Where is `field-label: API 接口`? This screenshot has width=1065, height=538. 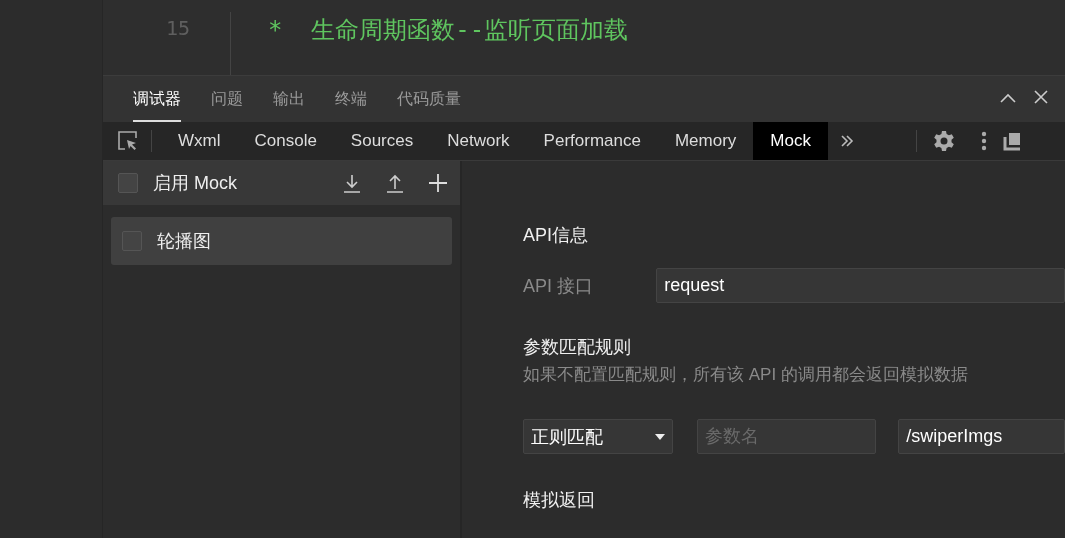
field-label: API 接口 is located at coordinates (558, 286).